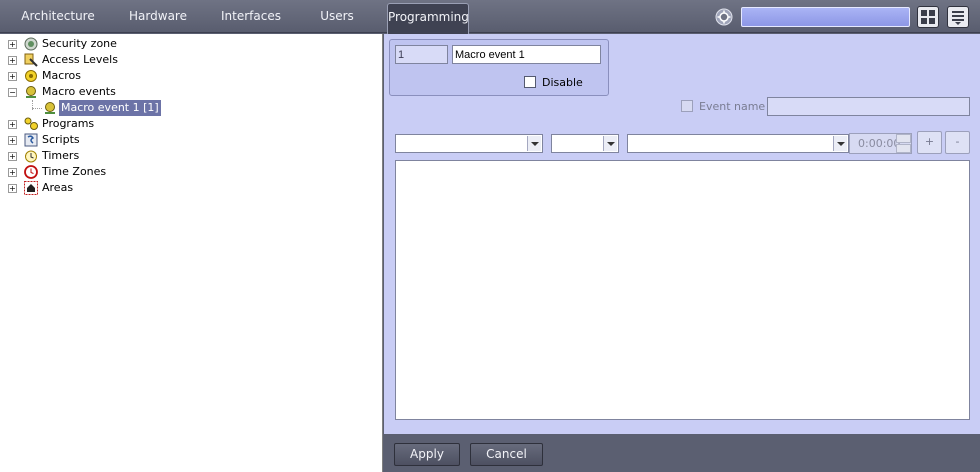  What do you see at coordinates (31, 44) in the screenshot?
I see `security-zone-icon` at bounding box center [31, 44].